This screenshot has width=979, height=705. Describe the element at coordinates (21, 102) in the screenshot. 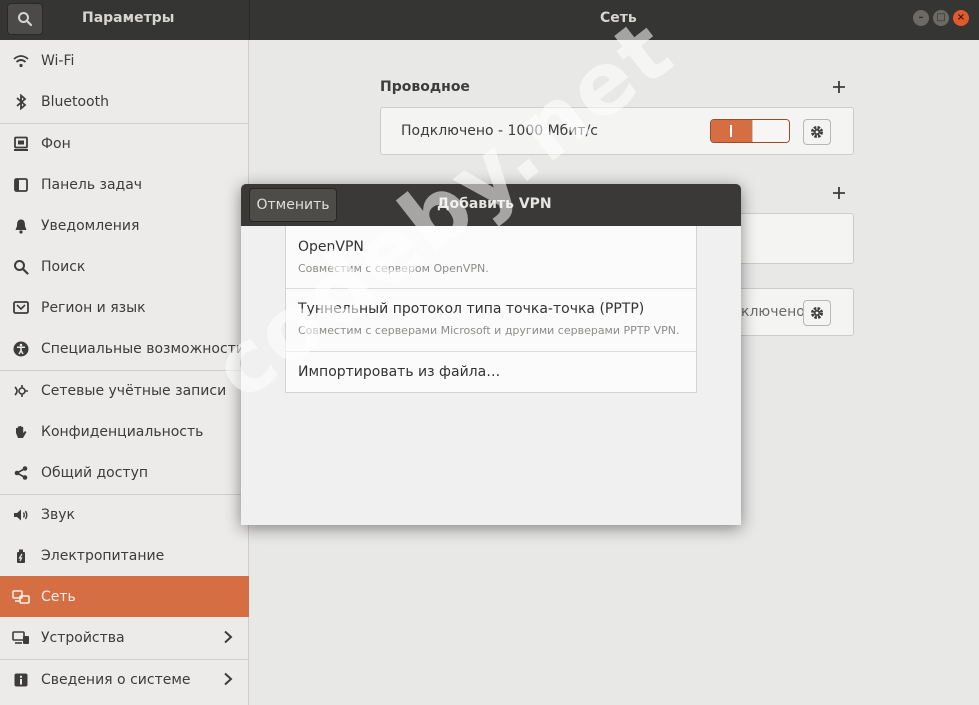

I see `bluetooth-icon` at that location.